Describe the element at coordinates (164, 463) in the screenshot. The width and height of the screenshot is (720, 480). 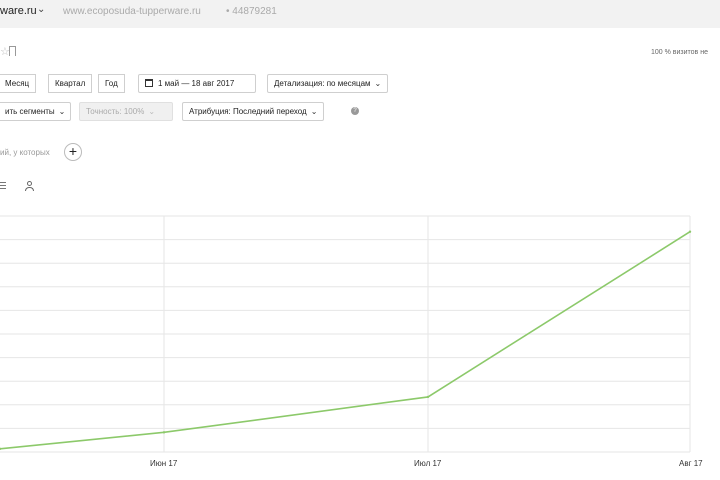
I see `x-tick-label: Июн 17` at that location.